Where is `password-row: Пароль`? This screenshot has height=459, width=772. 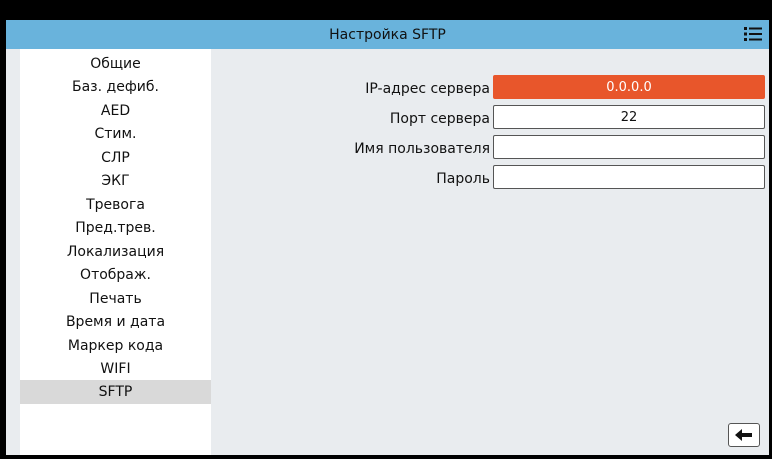 password-row: Пароль is located at coordinates (490, 179).